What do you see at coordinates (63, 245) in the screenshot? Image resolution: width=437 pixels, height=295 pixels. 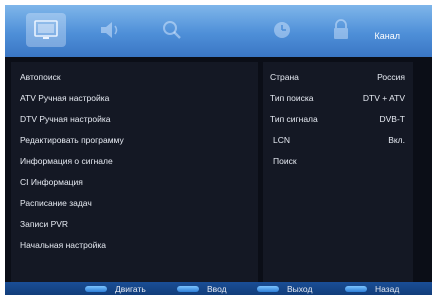 I see `menu-item-initial-setup: Начальная настройка` at bounding box center [63, 245].